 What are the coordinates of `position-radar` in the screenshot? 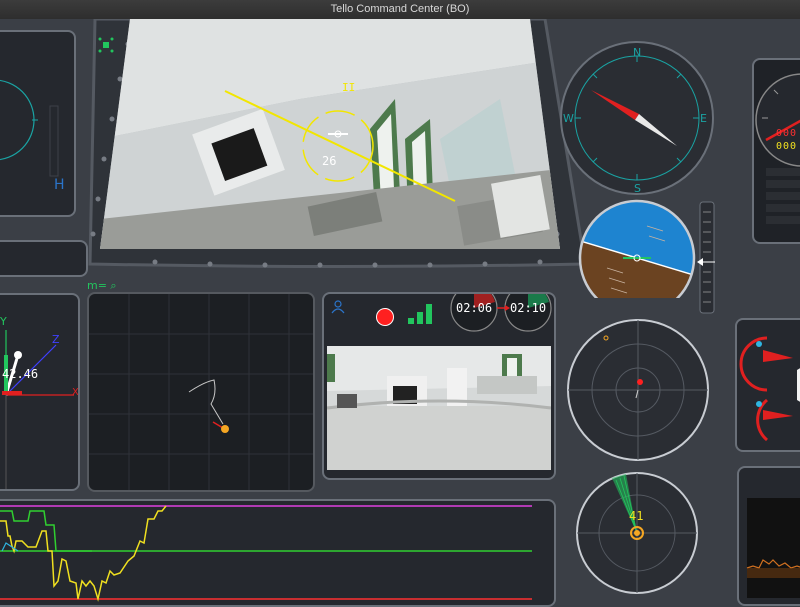 It's located at (638, 390).